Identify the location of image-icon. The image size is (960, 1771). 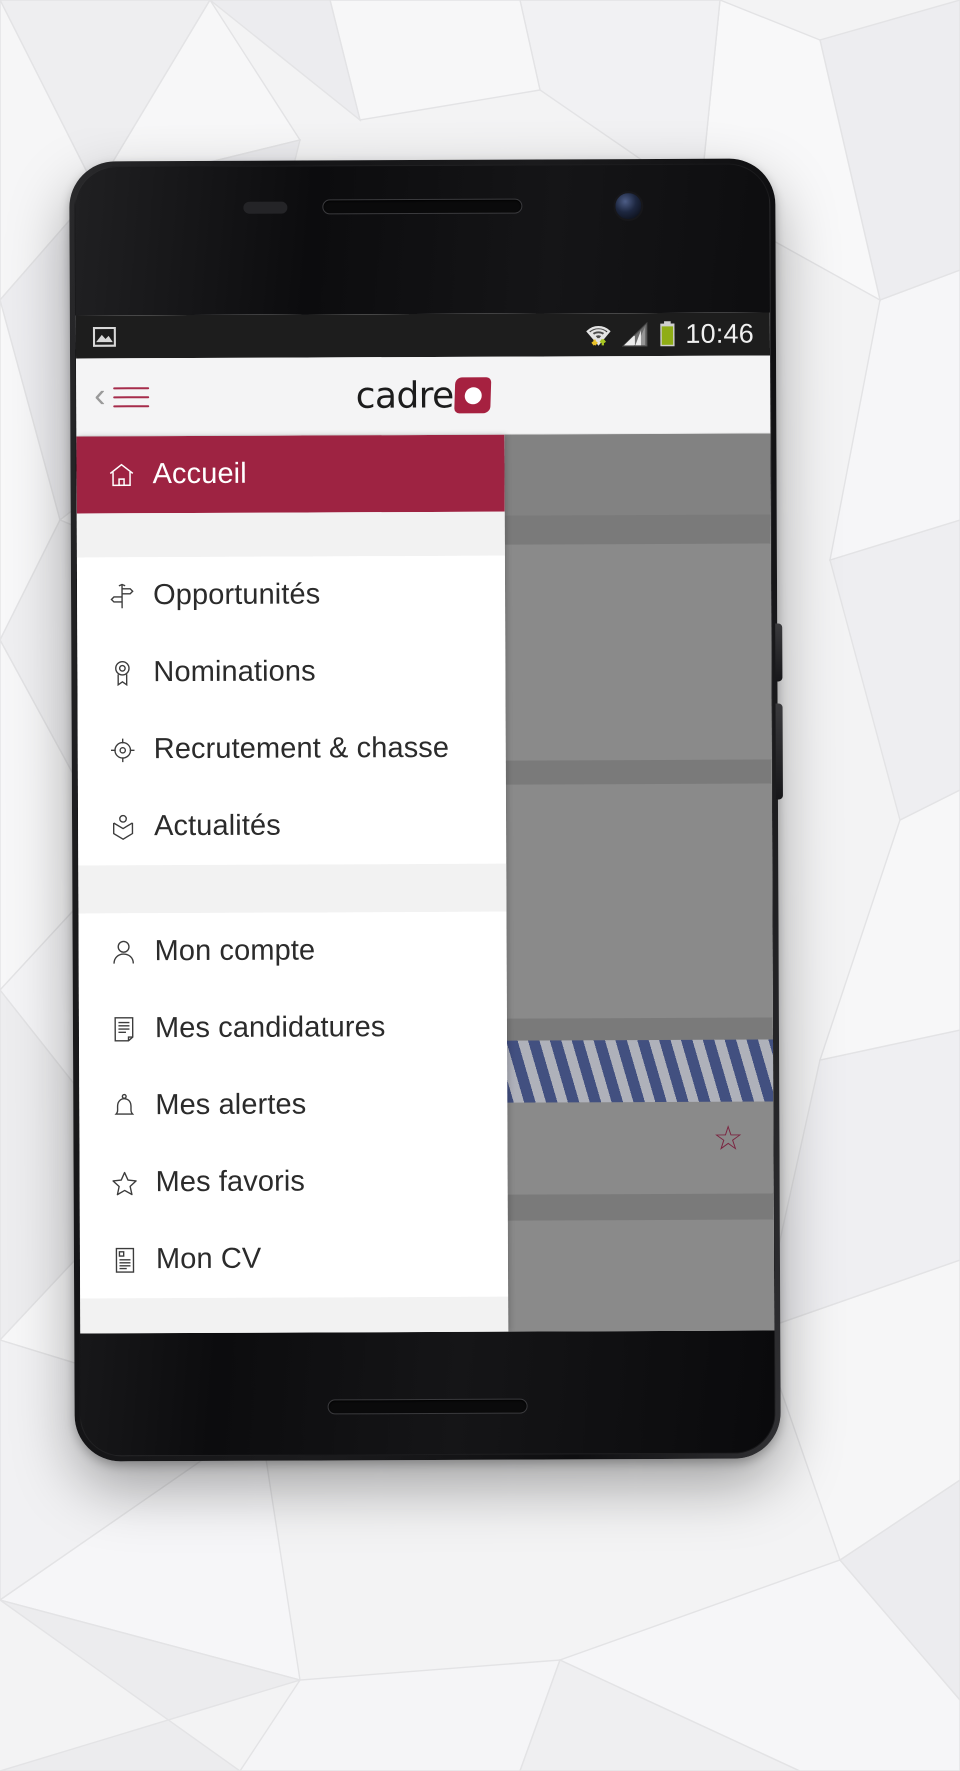
(104, 336).